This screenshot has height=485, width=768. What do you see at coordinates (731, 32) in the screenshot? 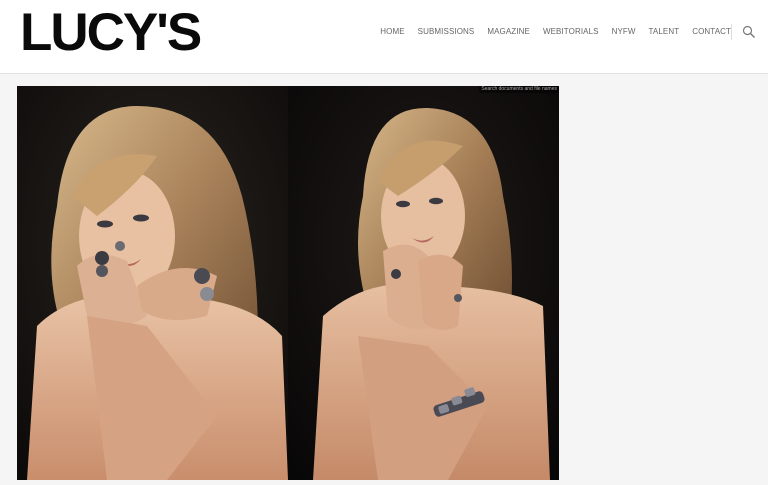
I see `nav-divider` at bounding box center [731, 32].